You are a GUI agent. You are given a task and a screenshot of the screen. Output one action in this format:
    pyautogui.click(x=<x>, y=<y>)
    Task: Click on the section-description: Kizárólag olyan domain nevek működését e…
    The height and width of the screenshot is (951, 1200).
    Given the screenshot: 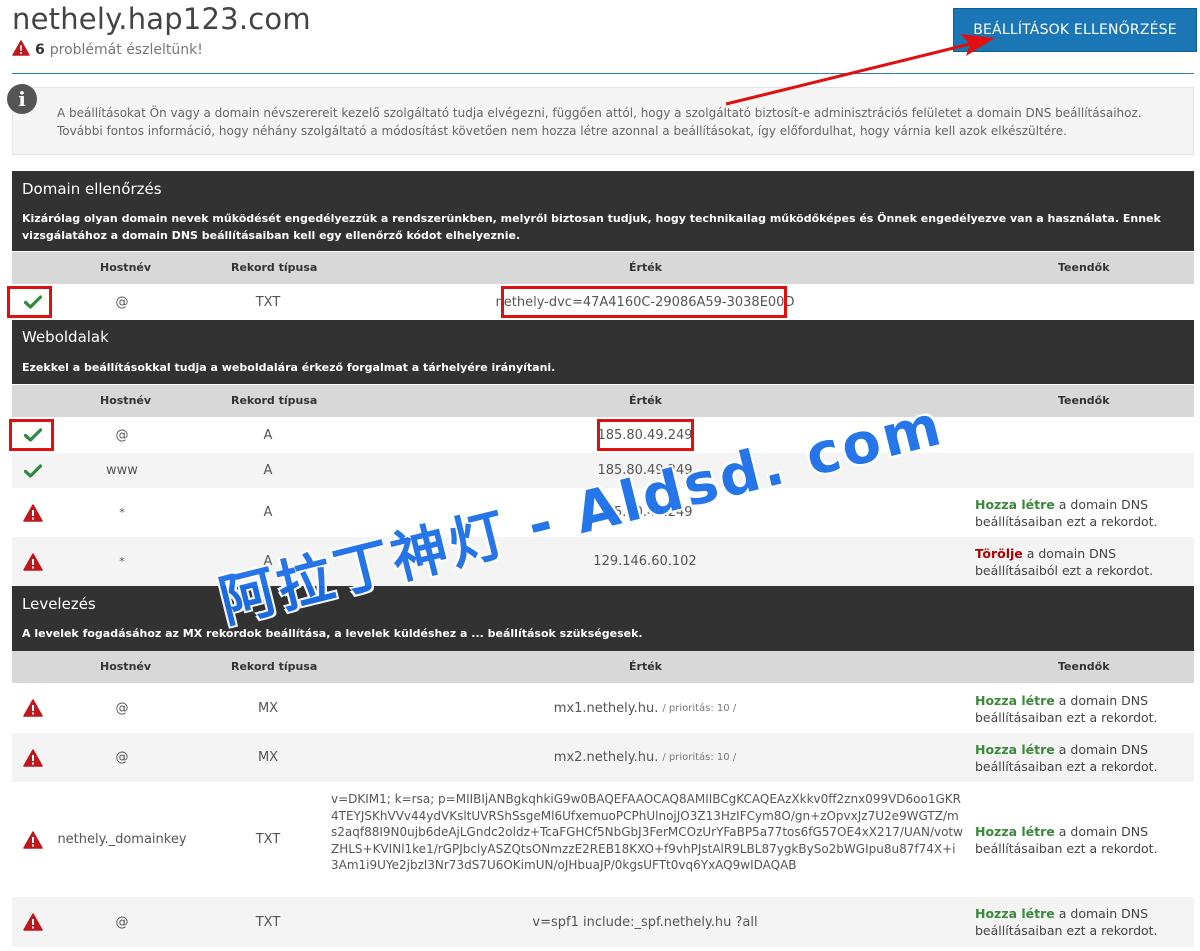 What is the action you would take?
    pyautogui.click(x=591, y=227)
    